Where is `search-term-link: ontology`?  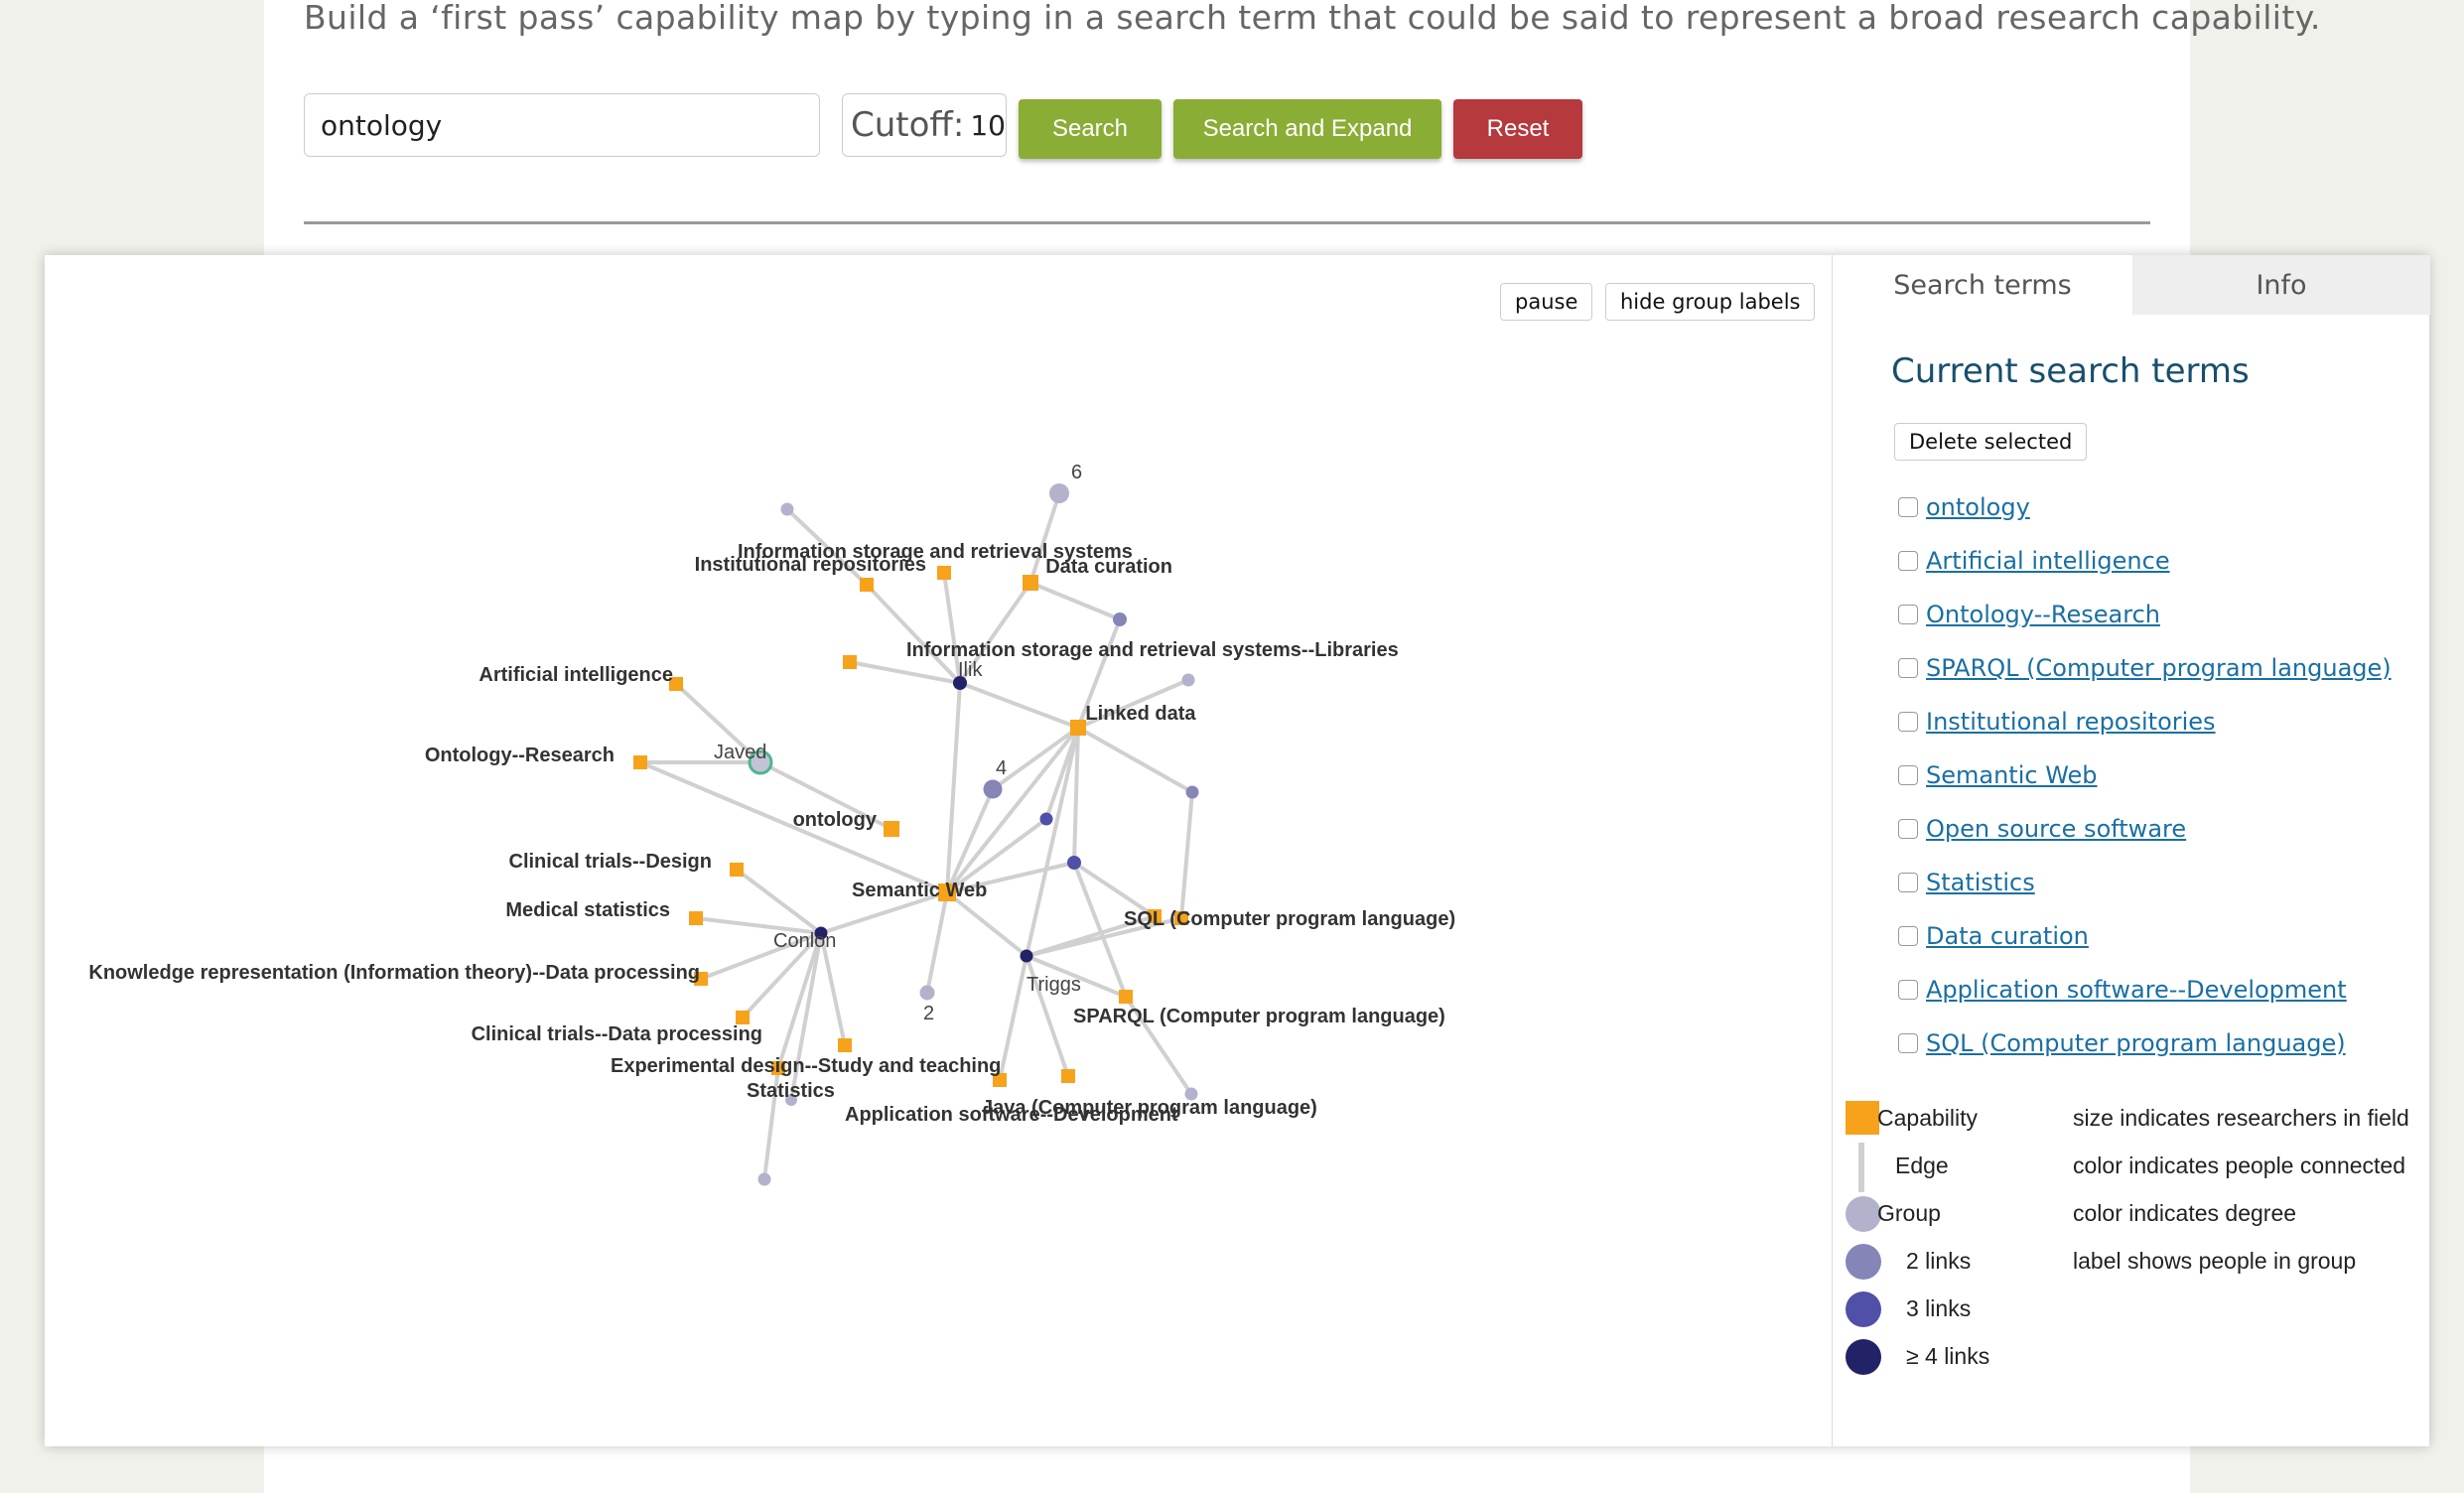
search-term-link: ontology is located at coordinates (1978, 507).